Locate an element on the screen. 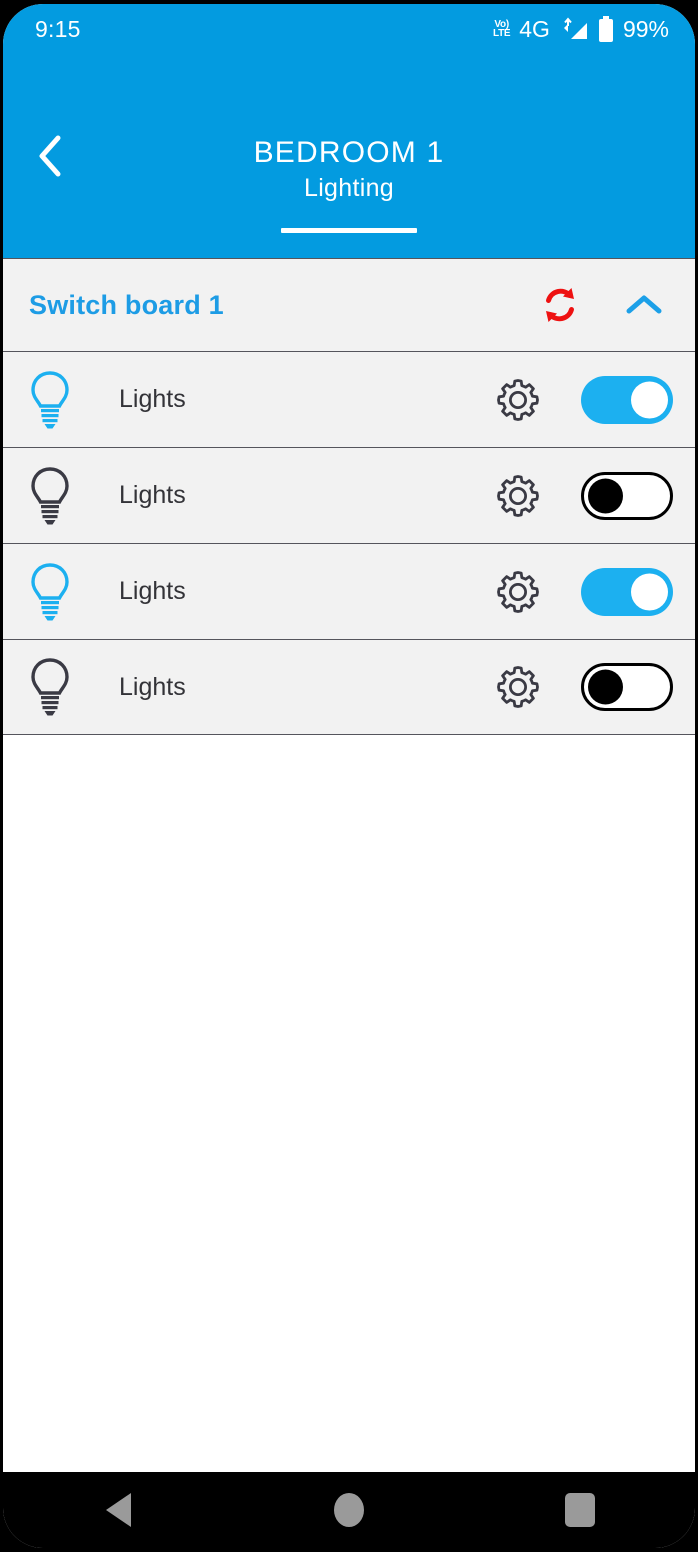 This screenshot has width=698, height=1552. chevron-up-icon is located at coordinates (644, 305).